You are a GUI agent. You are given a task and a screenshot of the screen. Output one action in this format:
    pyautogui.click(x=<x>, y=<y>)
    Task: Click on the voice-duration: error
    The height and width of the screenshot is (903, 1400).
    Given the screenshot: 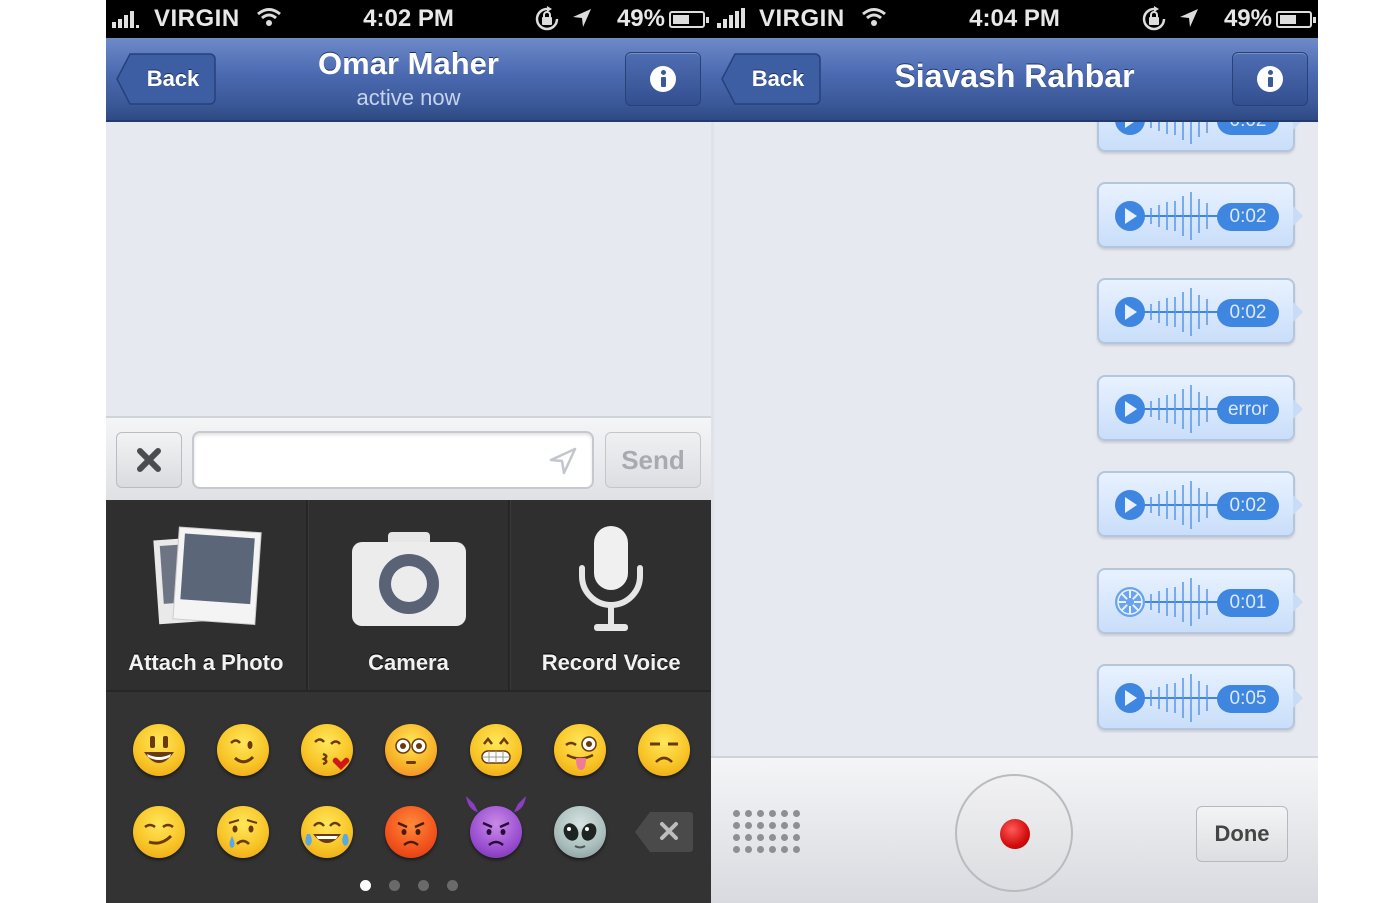 What is the action you would take?
    pyautogui.click(x=1248, y=410)
    